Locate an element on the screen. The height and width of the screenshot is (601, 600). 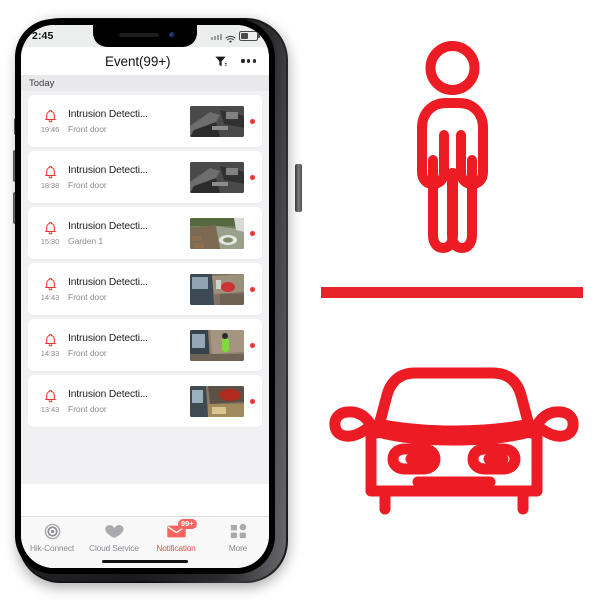
event-time: 14:33 is located at coordinates (50, 353).